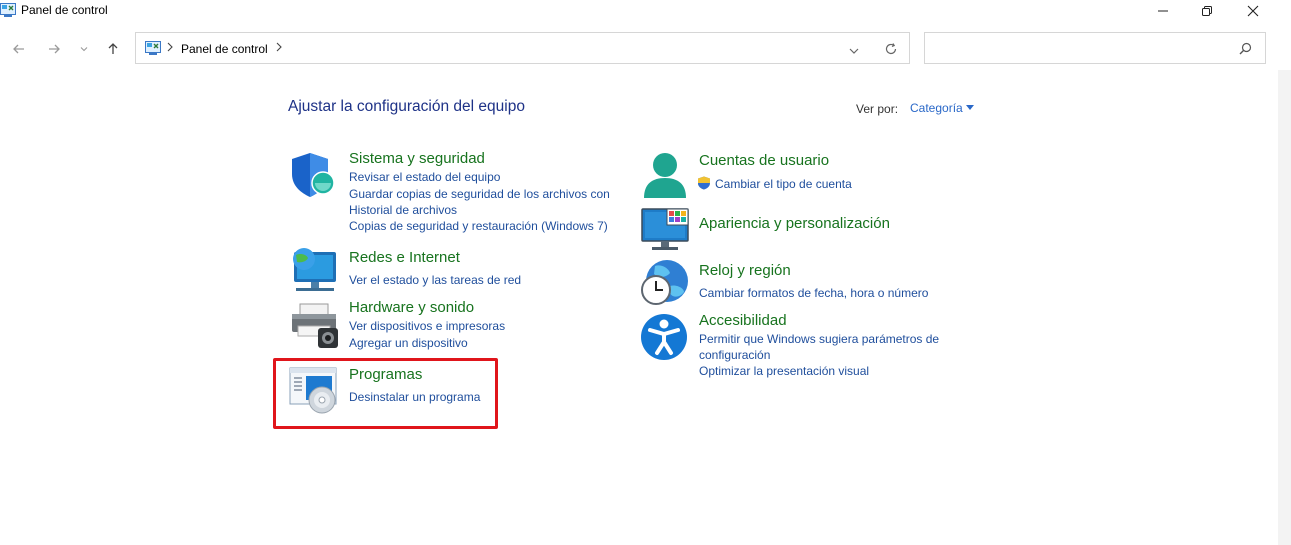  What do you see at coordinates (665, 338) in the screenshot?
I see `accessibility-icon` at bounding box center [665, 338].